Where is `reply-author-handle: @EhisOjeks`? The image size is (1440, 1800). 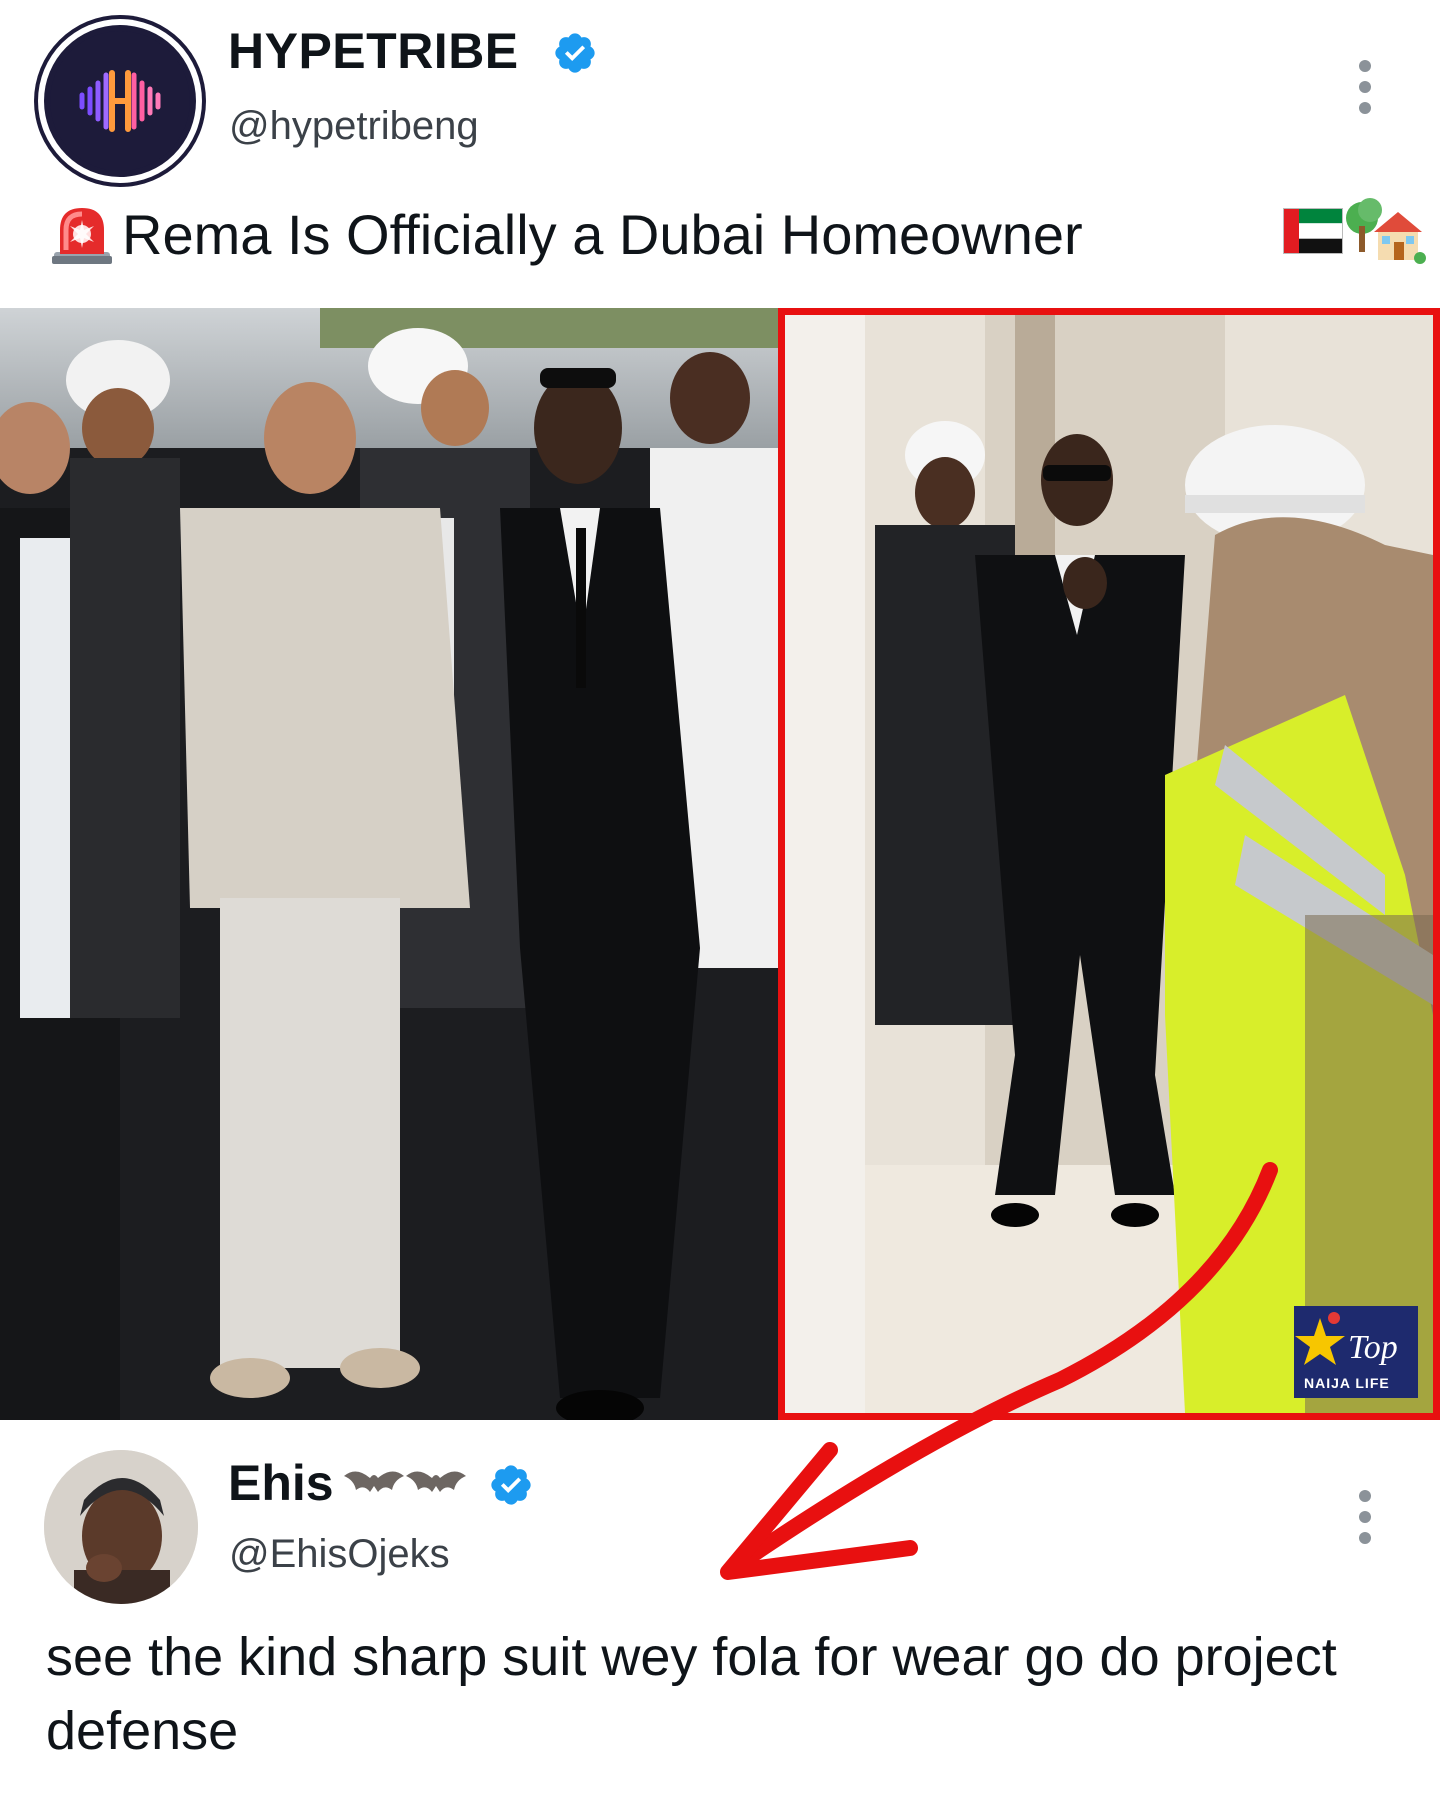 reply-author-handle: @EhisOjeks is located at coordinates (339, 1554).